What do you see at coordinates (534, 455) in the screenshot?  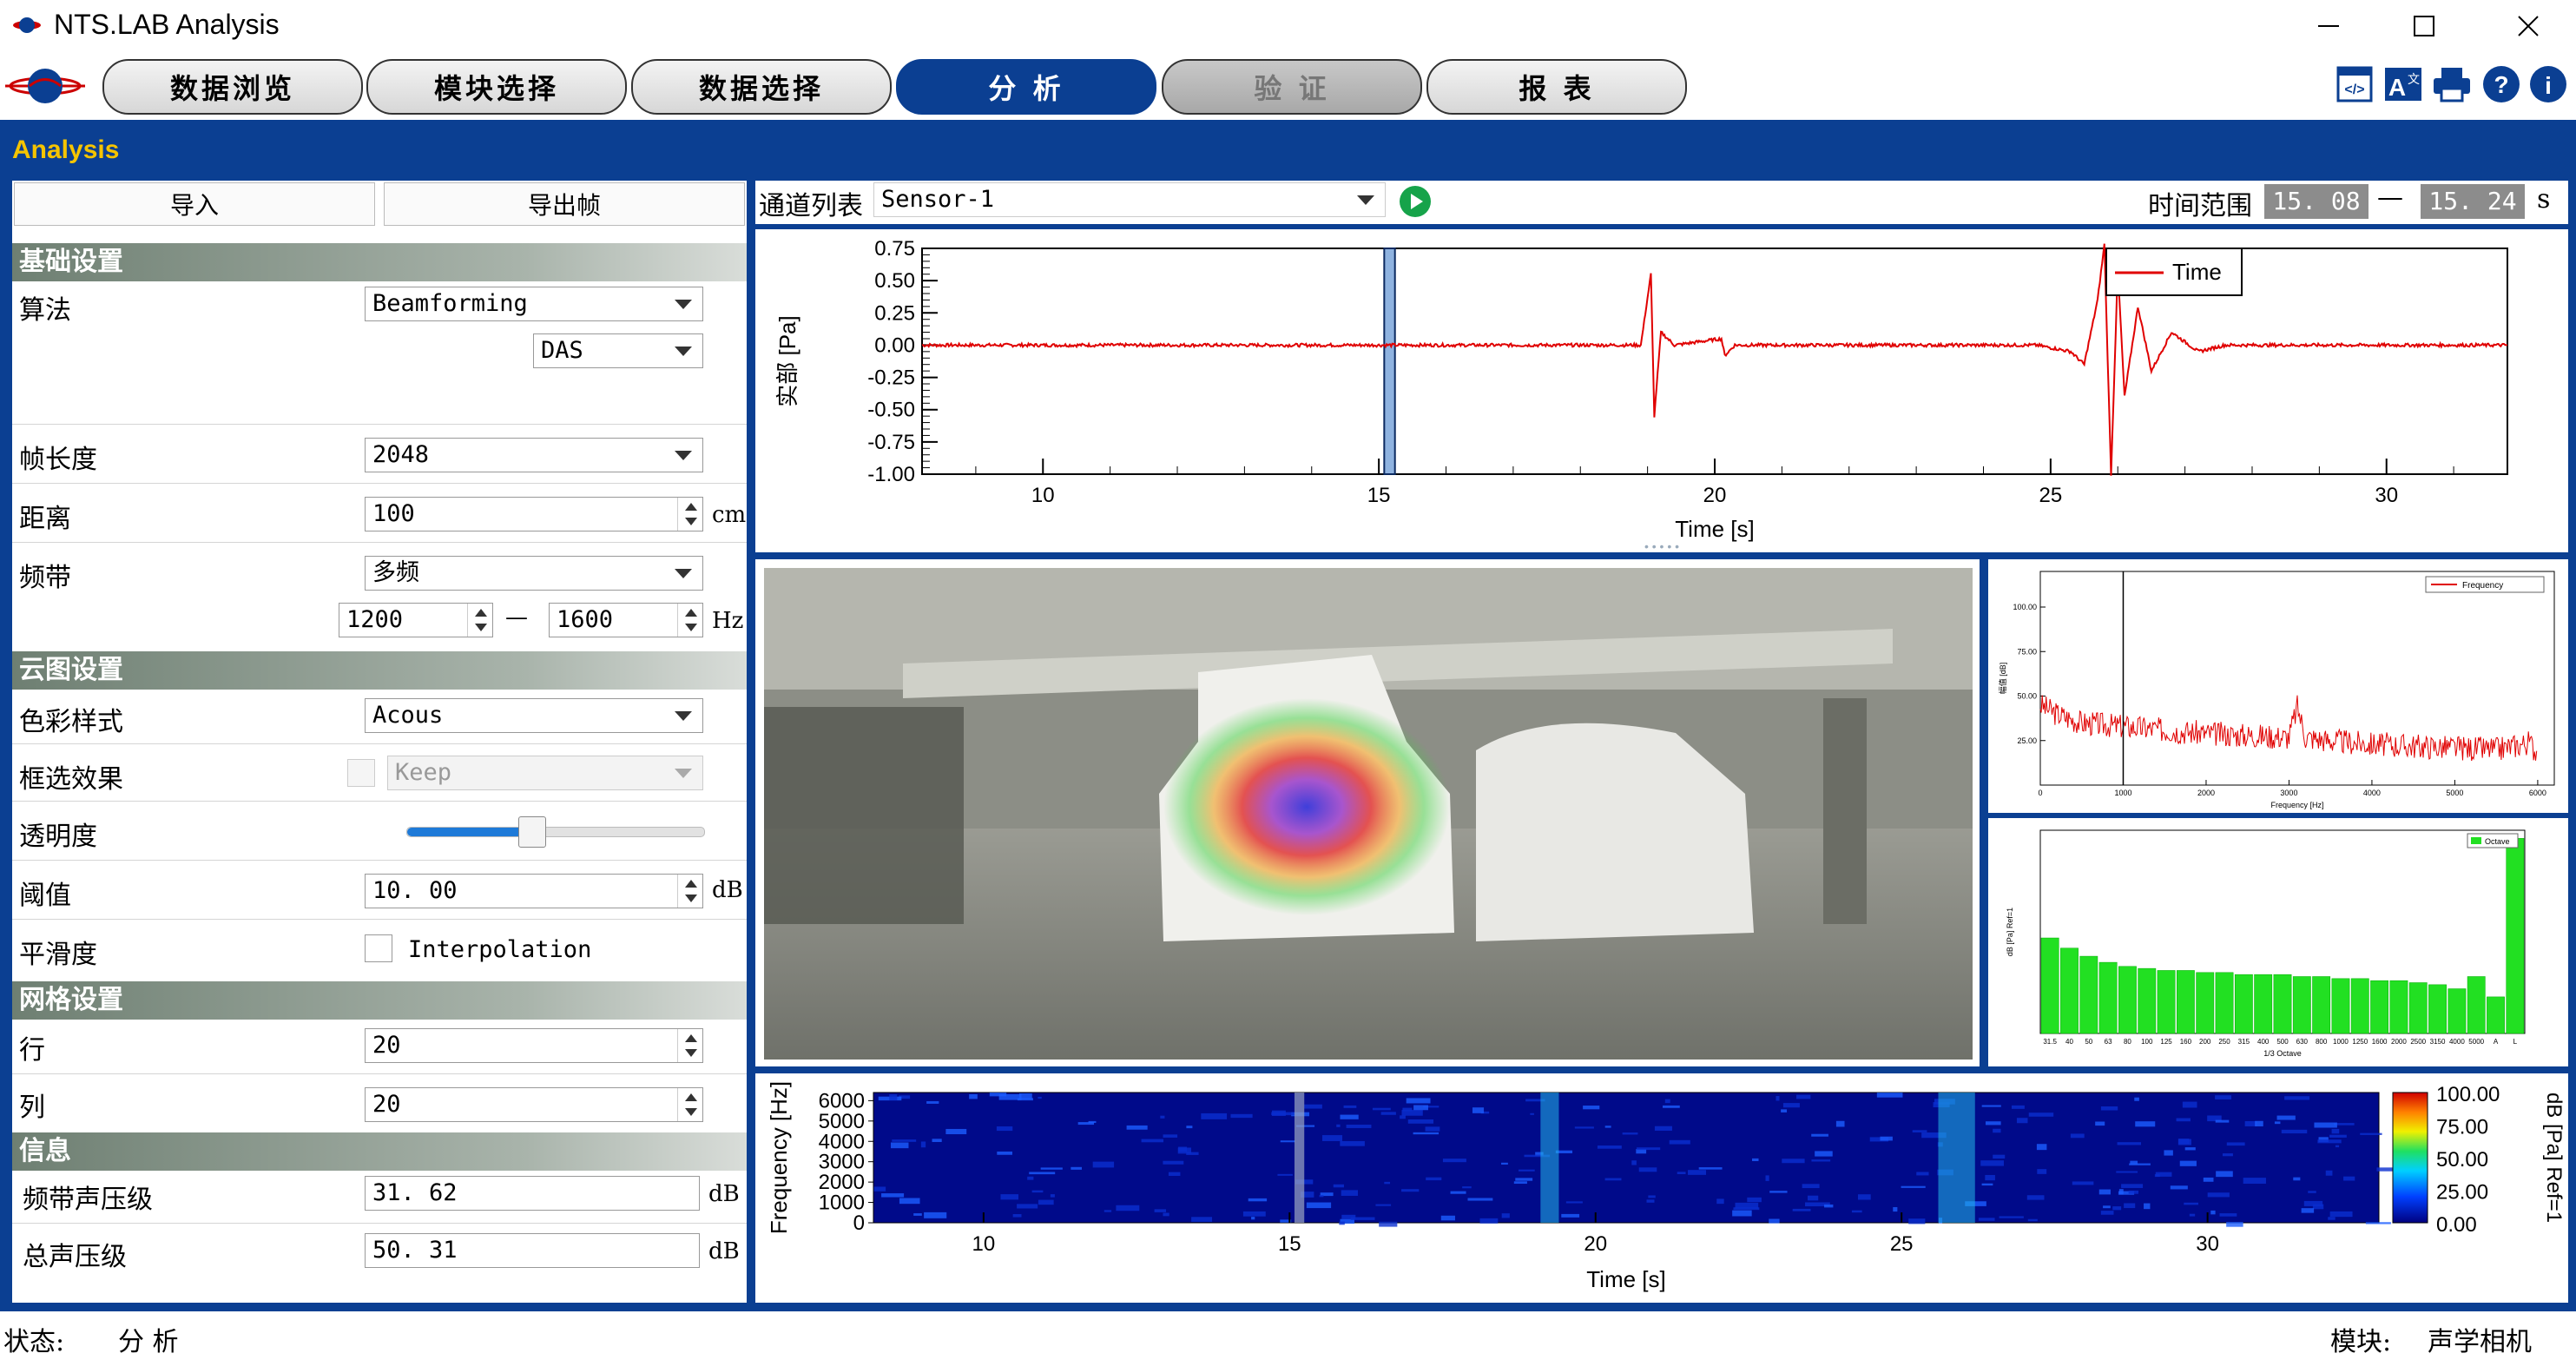 I see `frame-length-select: 2048` at bounding box center [534, 455].